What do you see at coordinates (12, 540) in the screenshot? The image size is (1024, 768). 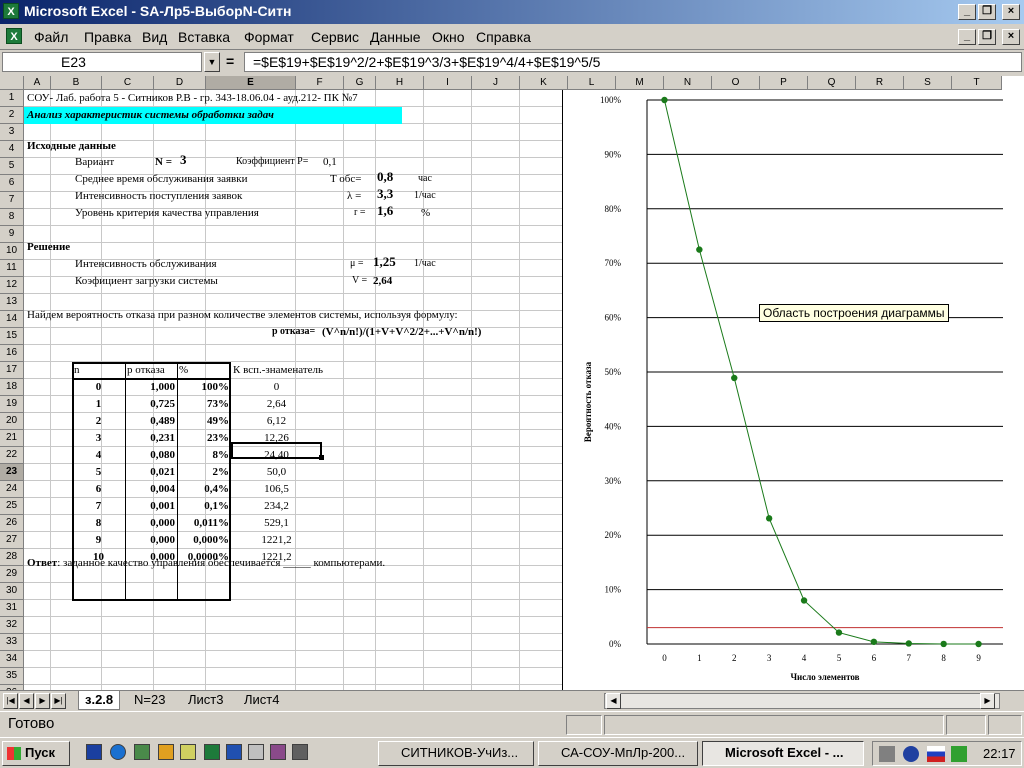 I see `row-header-27: 27` at bounding box center [12, 540].